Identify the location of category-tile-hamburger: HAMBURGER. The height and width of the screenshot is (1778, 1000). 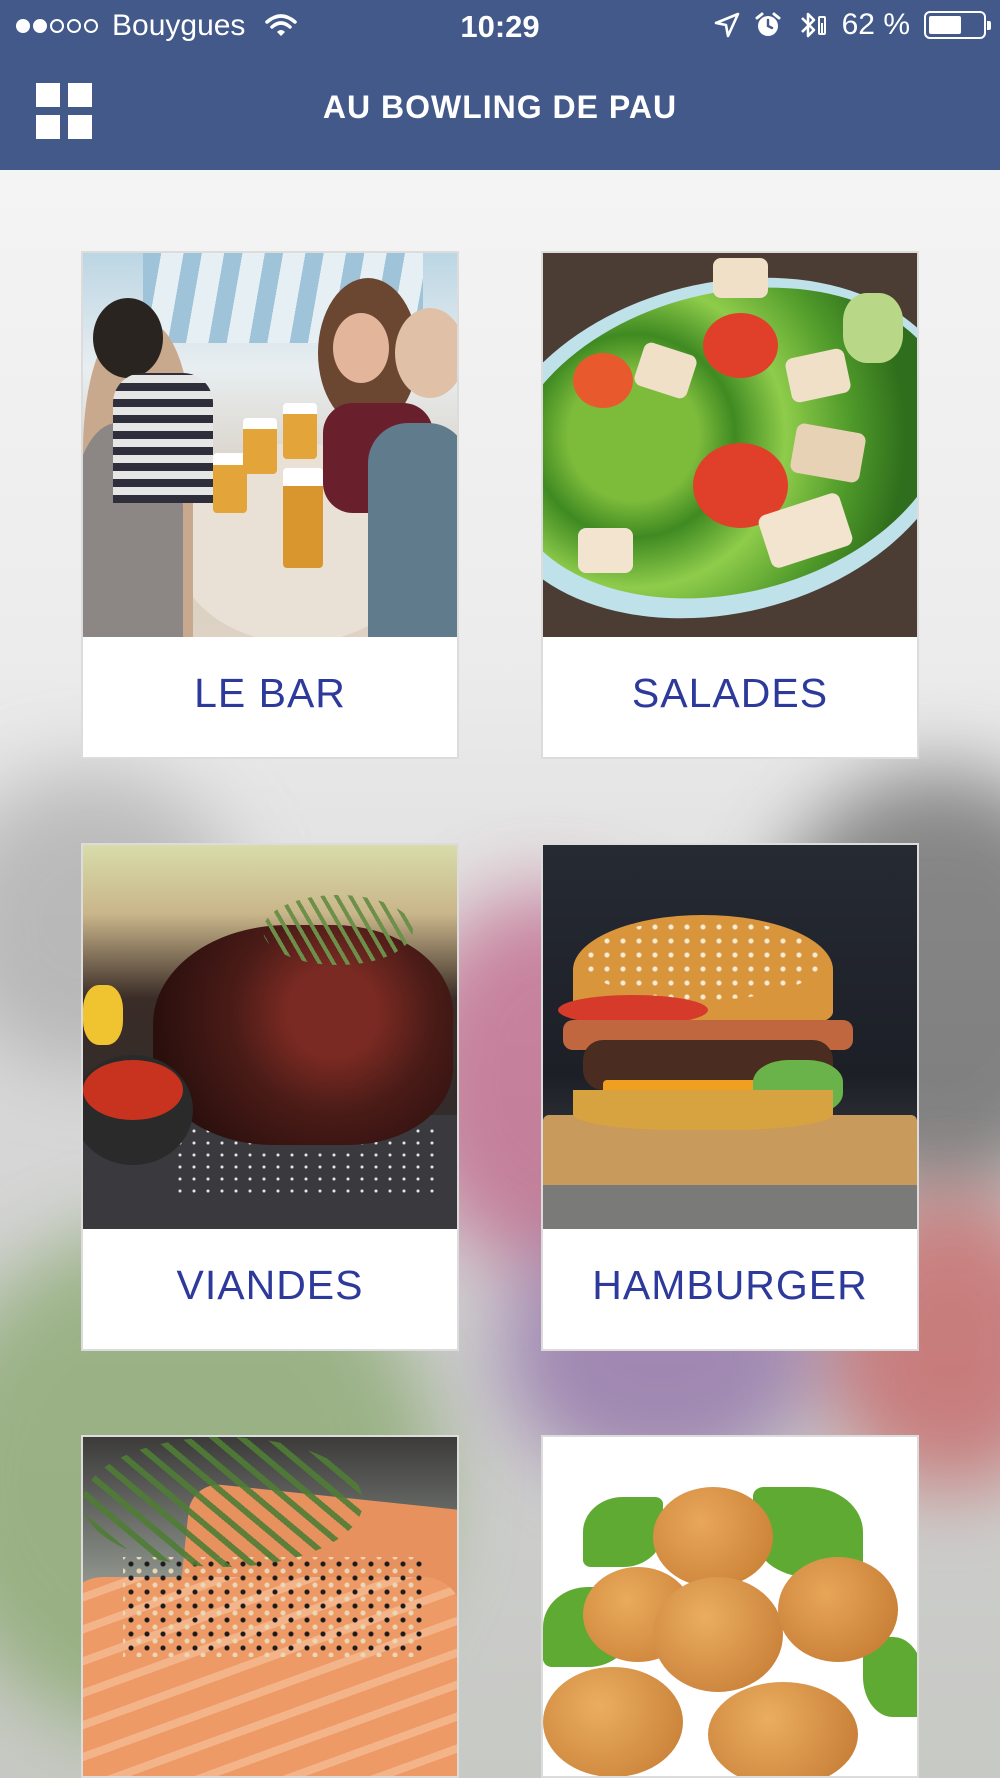
(730, 1097).